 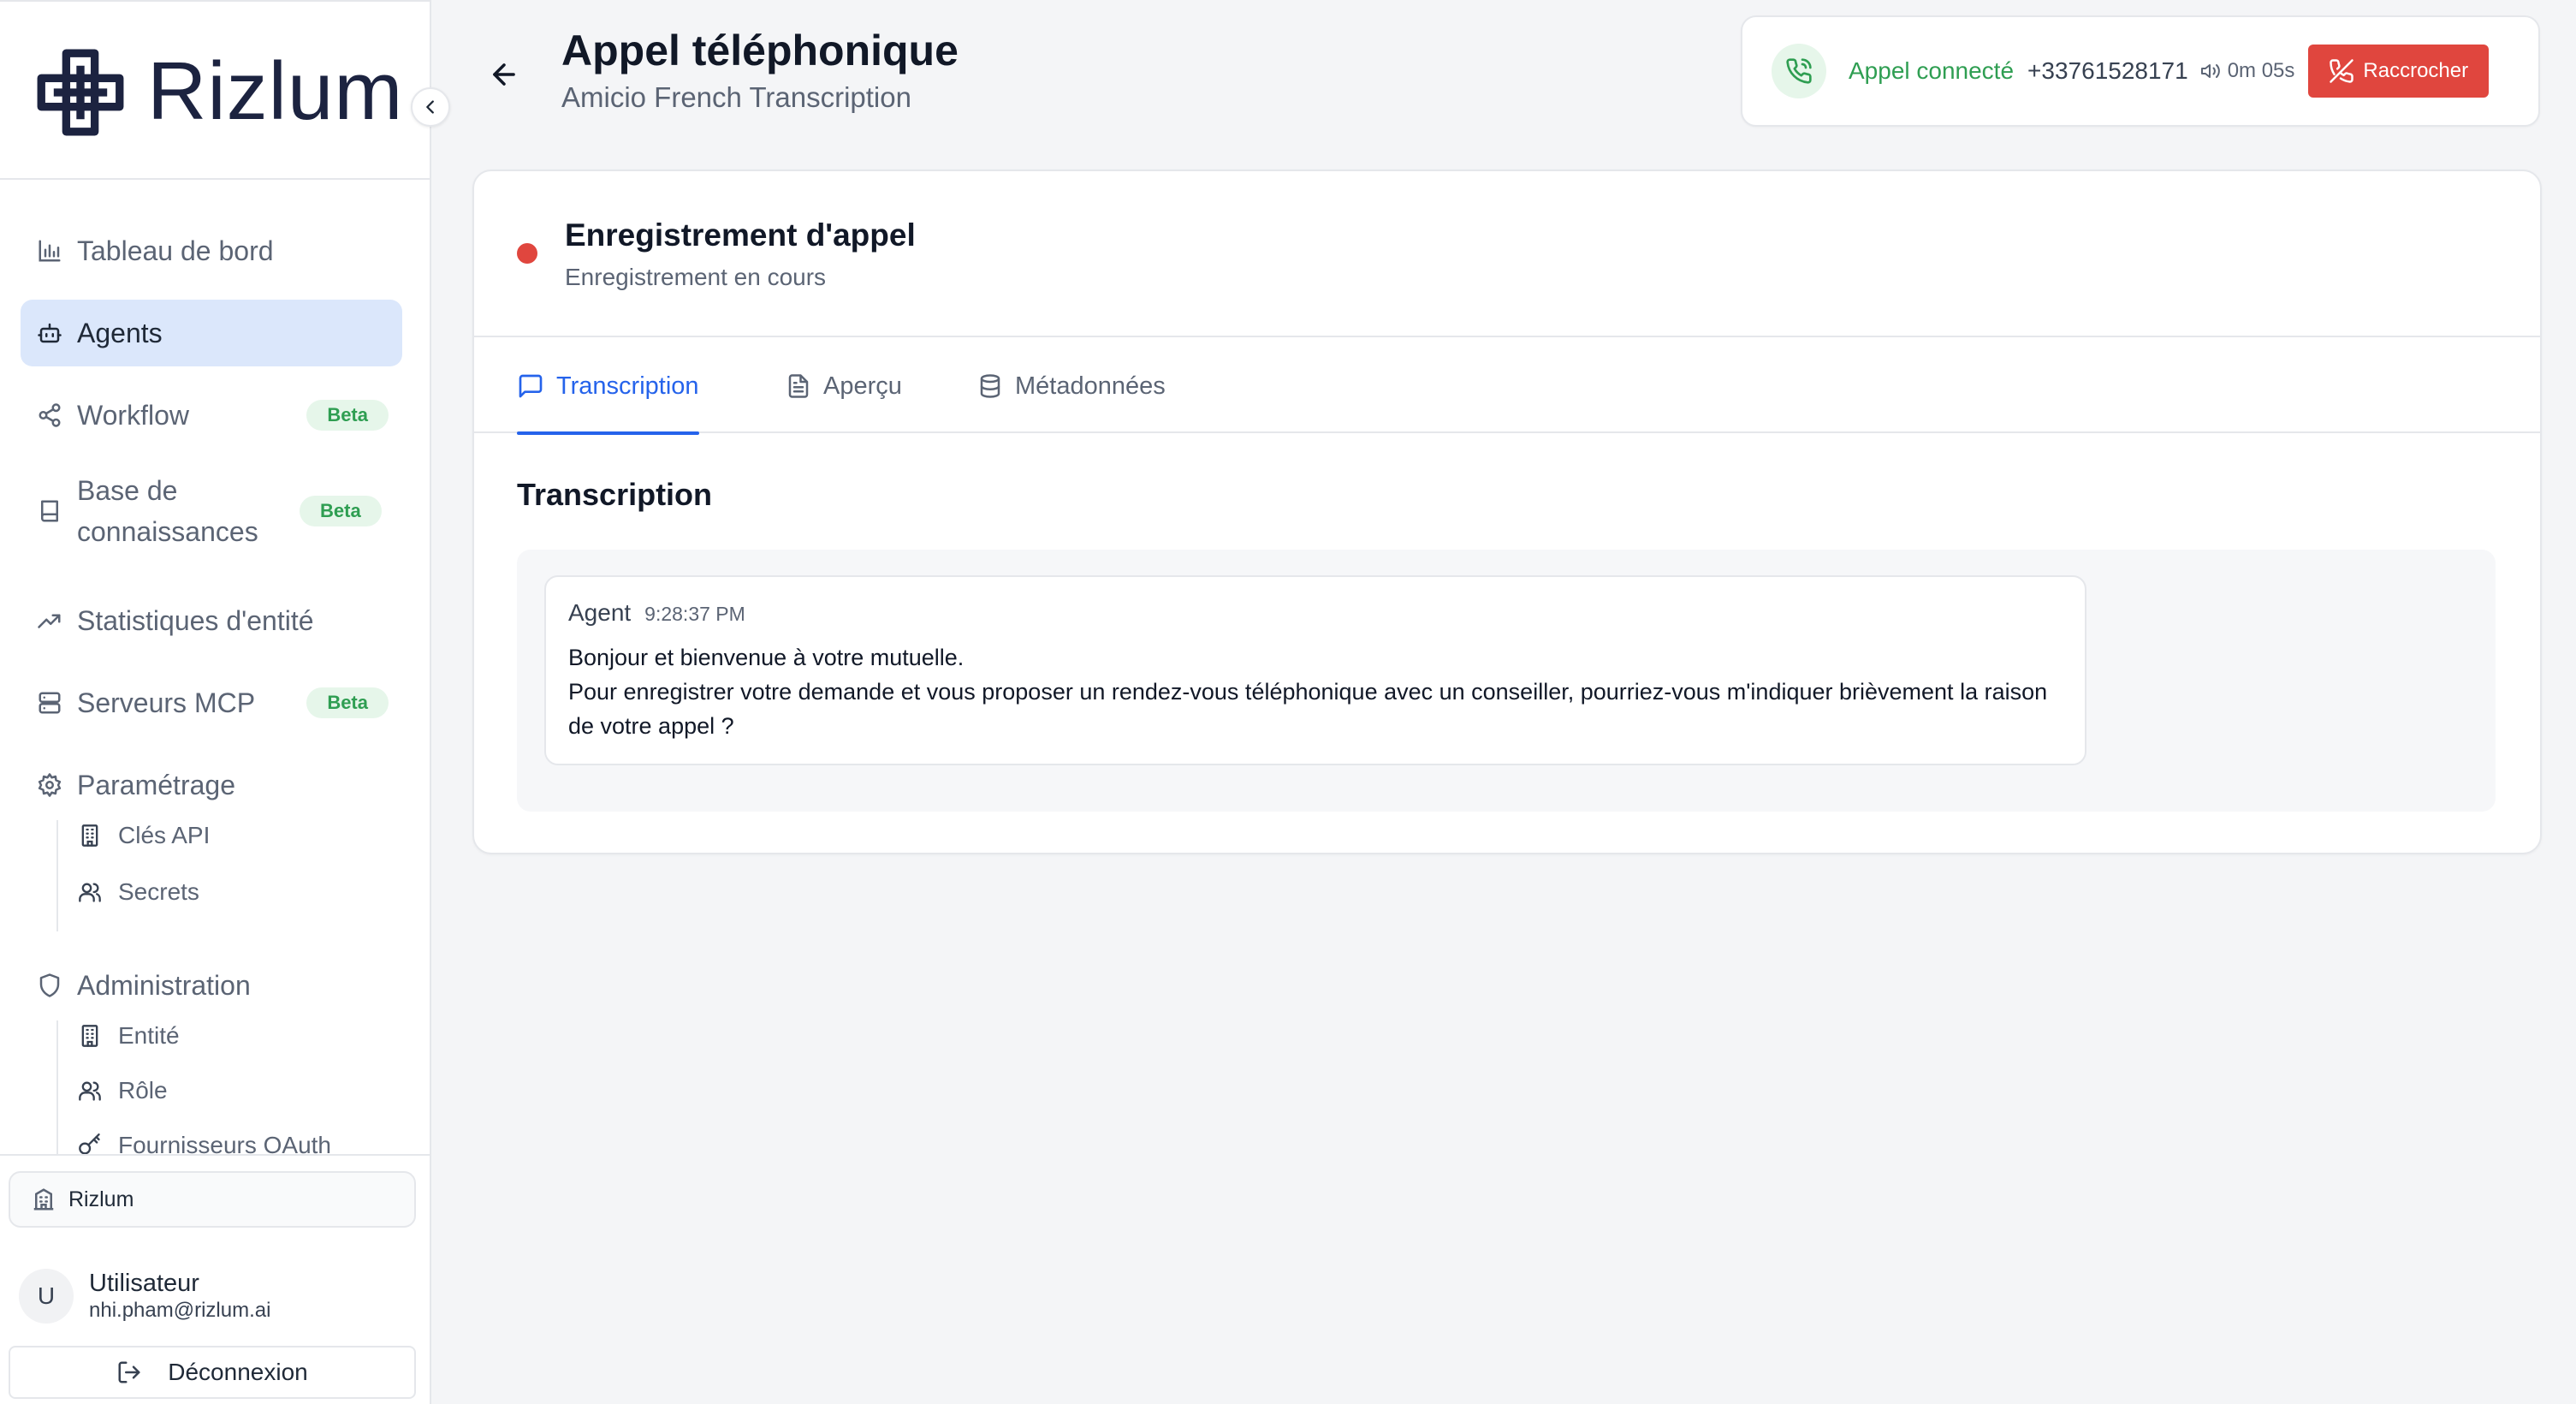 I want to click on tab-bar: Transcription Aperçu Métadonnées, so click(x=1507, y=387).